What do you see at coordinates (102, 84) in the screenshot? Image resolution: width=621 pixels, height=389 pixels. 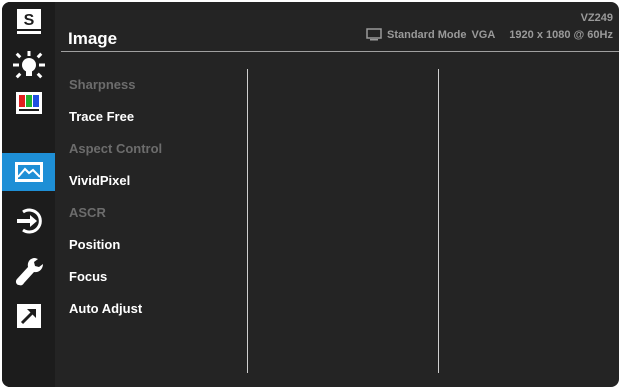 I see `menu-item-sharpness: Sharpness` at bounding box center [102, 84].